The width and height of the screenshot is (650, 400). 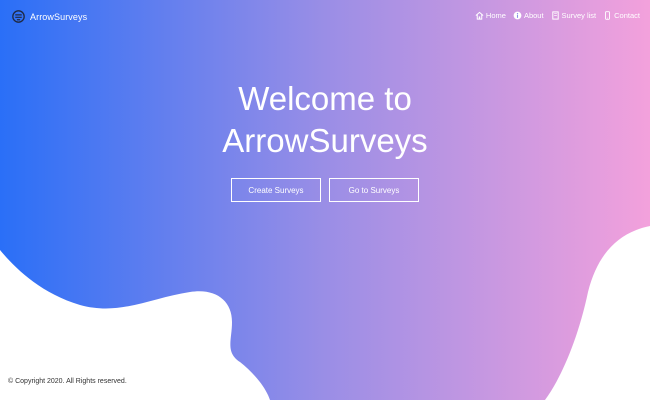 I want to click on footer-copyright: © Copyright 2020. All Rights reserved., so click(x=67, y=381).